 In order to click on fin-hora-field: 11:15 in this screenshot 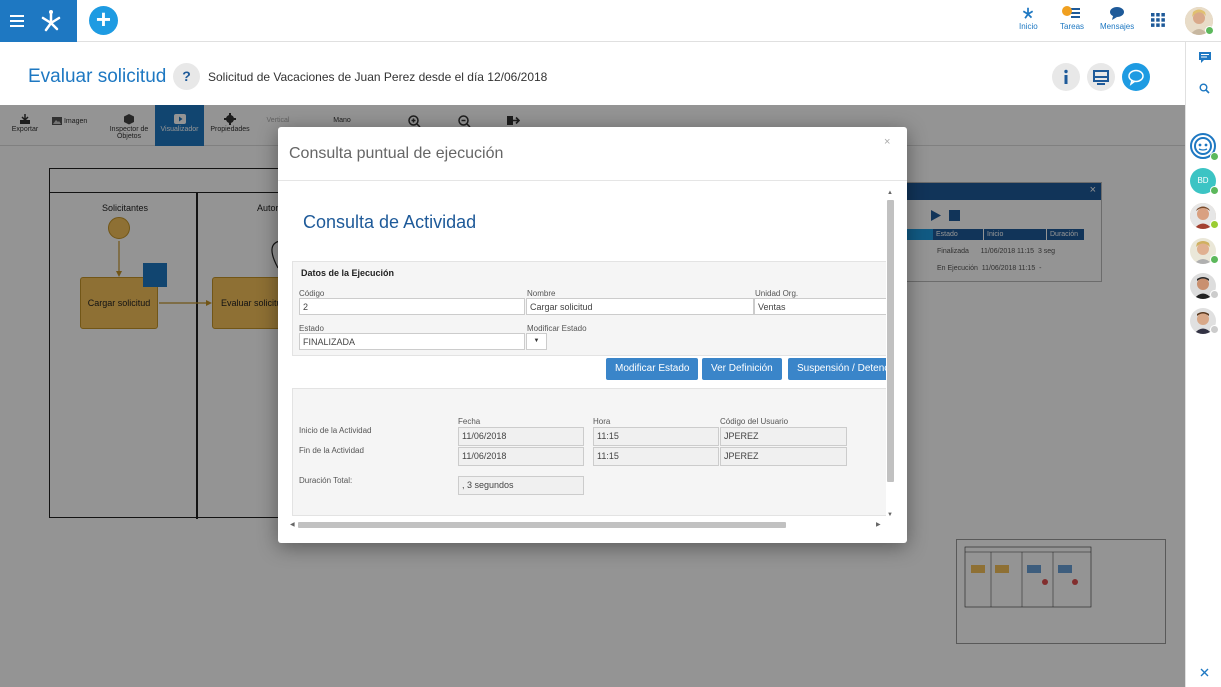, I will do `click(656, 456)`.